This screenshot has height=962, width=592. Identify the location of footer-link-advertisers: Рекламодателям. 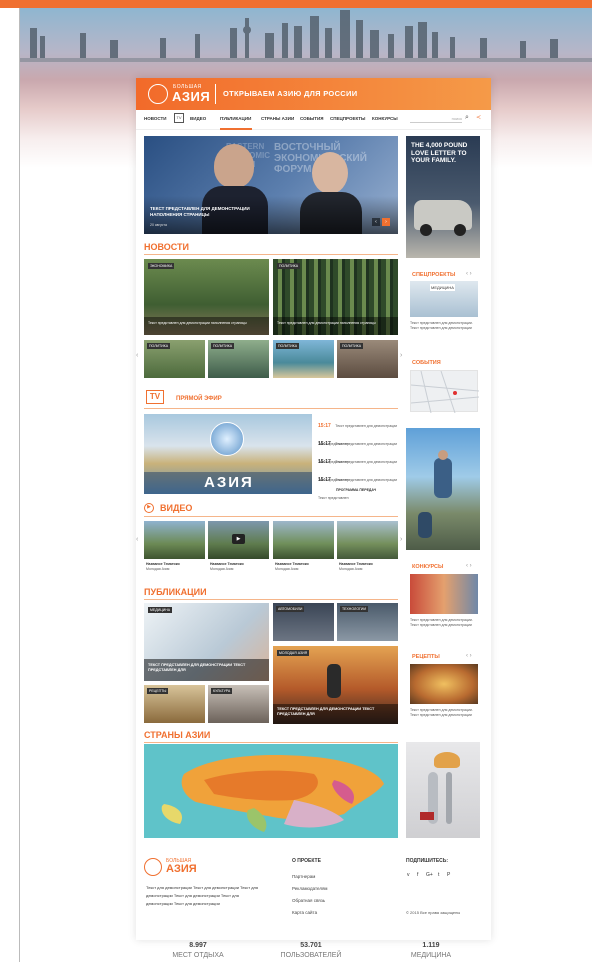
(310, 888).